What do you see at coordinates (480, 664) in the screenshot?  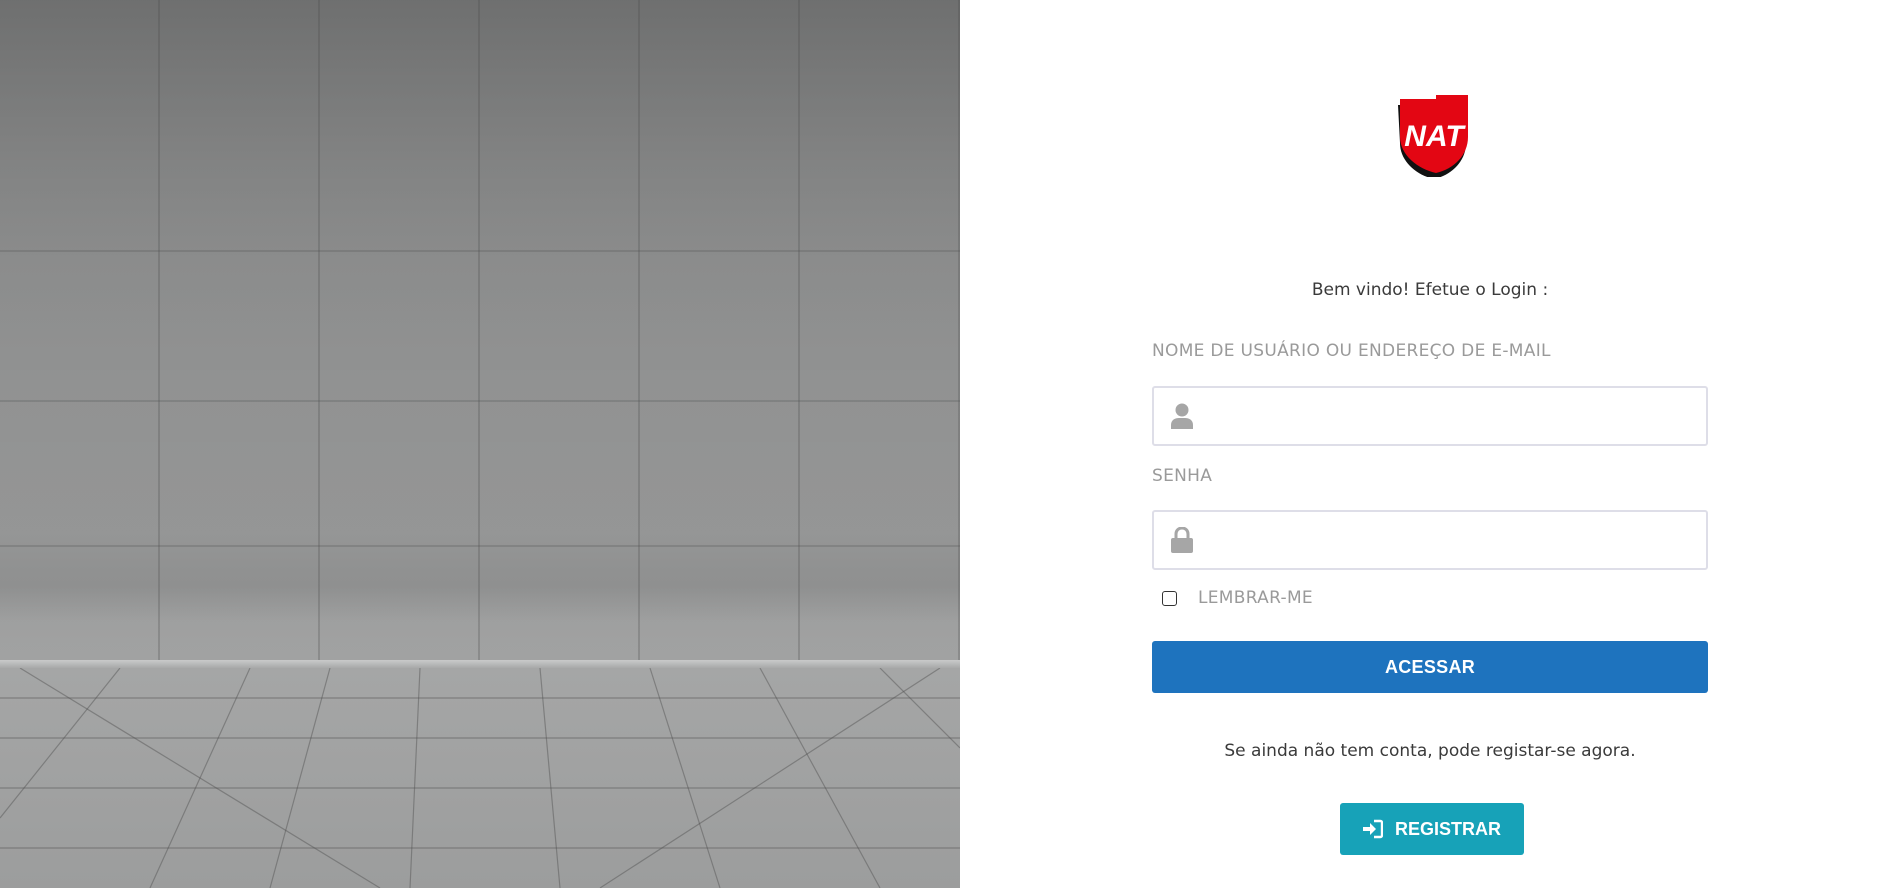 I see `background-baseboard` at bounding box center [480, 664].